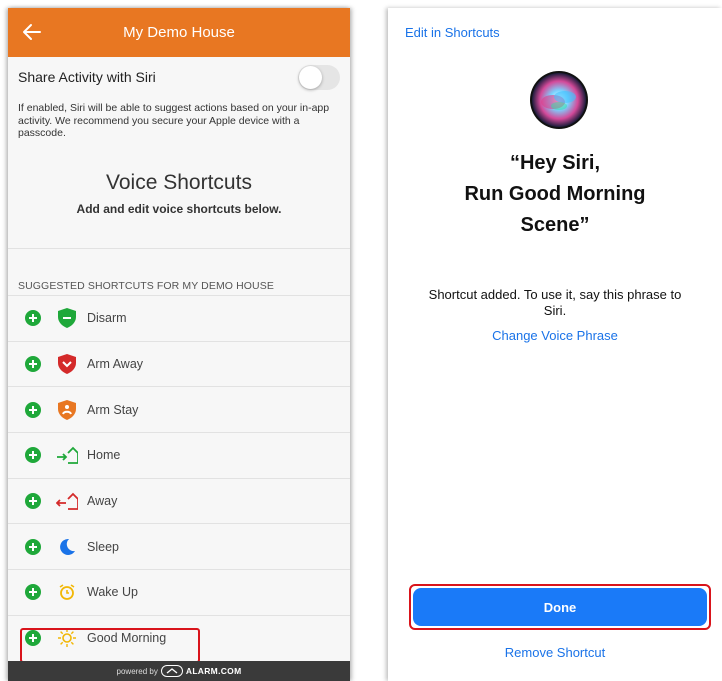  Describe the element at coordinates (179, 409) in the screenshot. I see `shortcut-item-arm-stay: Arm Stay` at that location.